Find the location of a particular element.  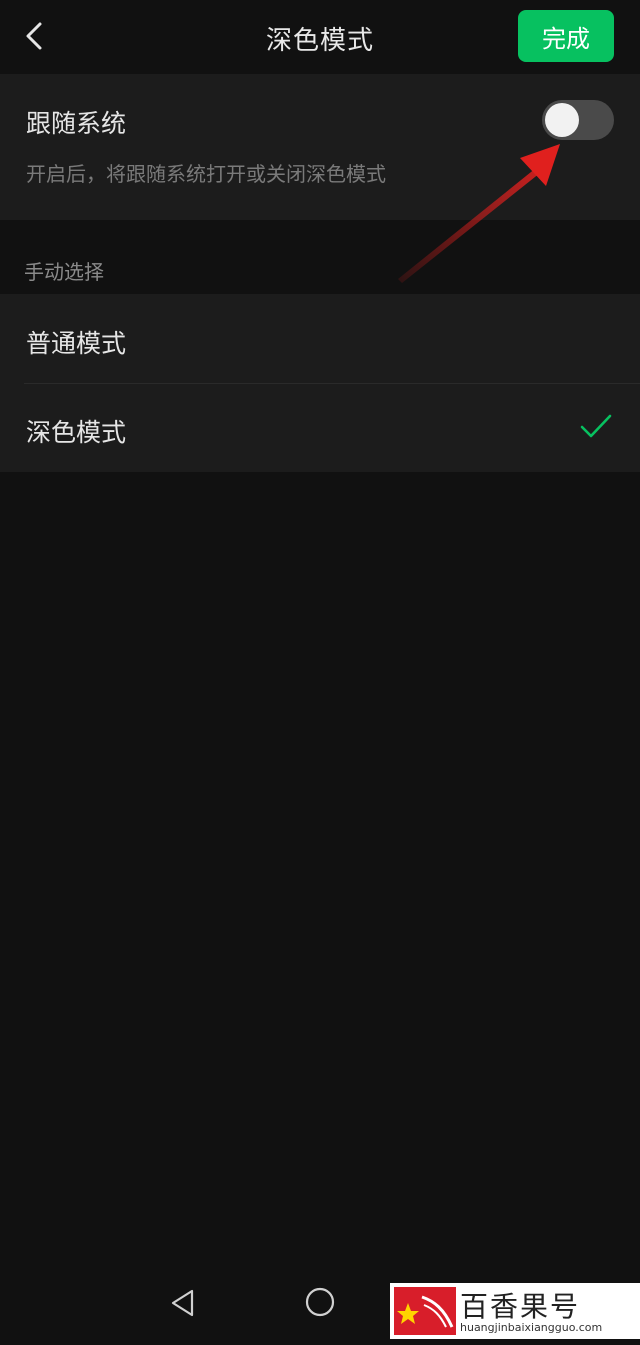

option-dark-mode: 深色模式 is located at coordinates (320, 427).